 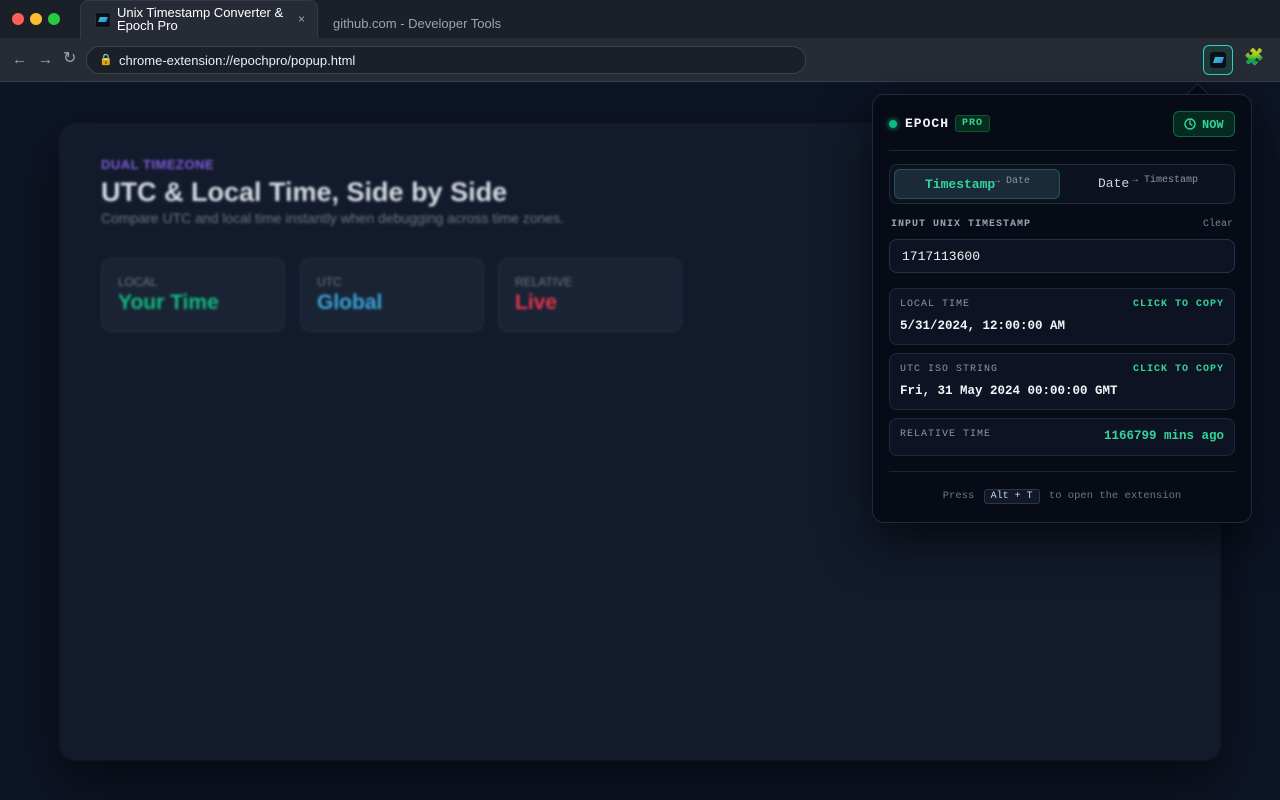 What do you see at coordinates (949, 369) in the screenshot?
I see `utc-iso-label: UTC ISO STRING` at bounding box center [949, 369].